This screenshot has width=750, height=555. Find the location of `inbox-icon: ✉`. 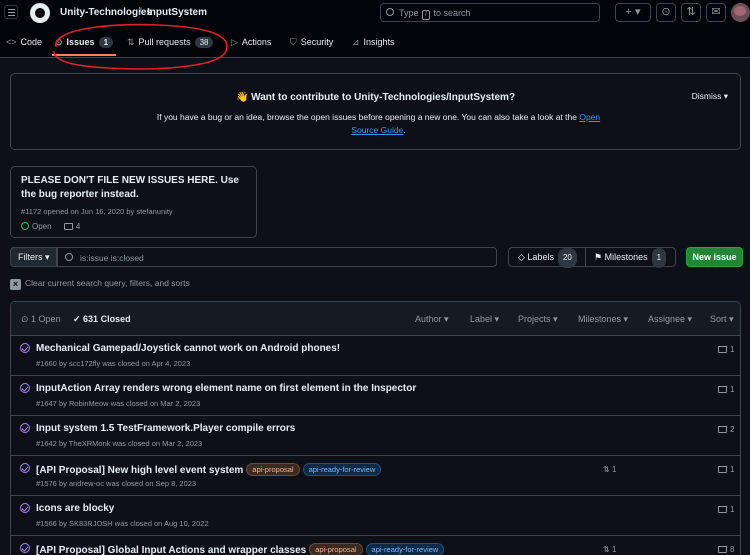

inbox-icon: ✉ is located at coordinates (716, 12).